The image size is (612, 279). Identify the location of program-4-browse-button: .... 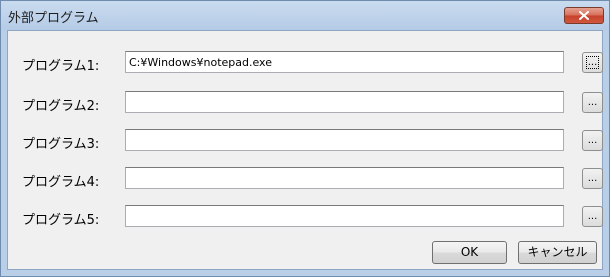
(592, 178).